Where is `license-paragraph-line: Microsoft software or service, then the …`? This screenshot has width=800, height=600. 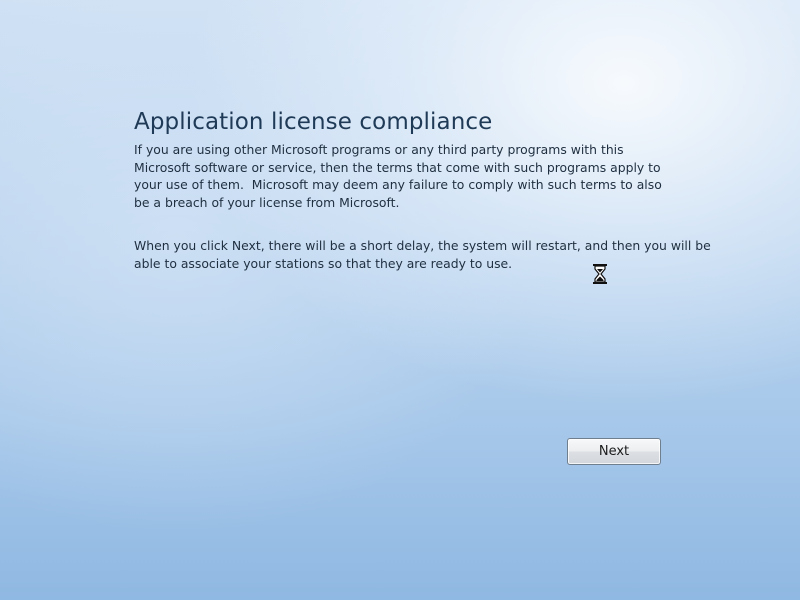
license-paragraph-line: Microsoft software or service, then the … is located at coordinates (397, 167).